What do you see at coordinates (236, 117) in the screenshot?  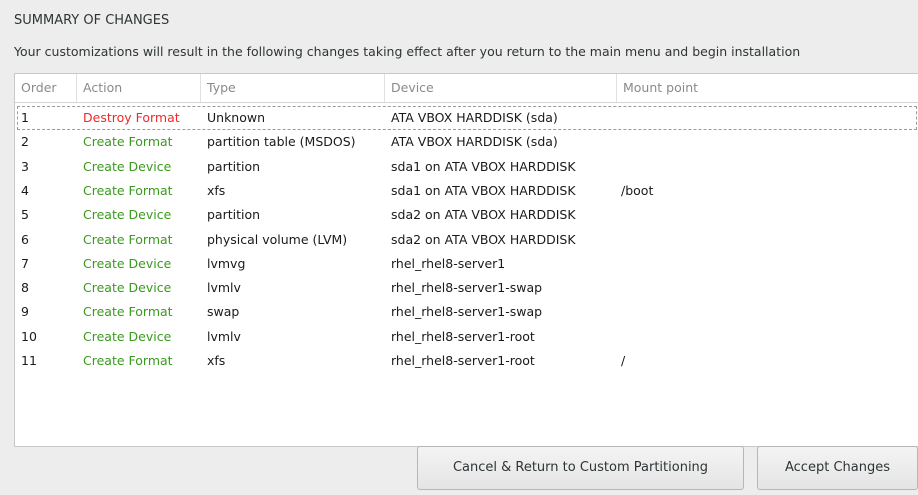 I see `type-cell: Unknown` at bounding box center [236, 117].